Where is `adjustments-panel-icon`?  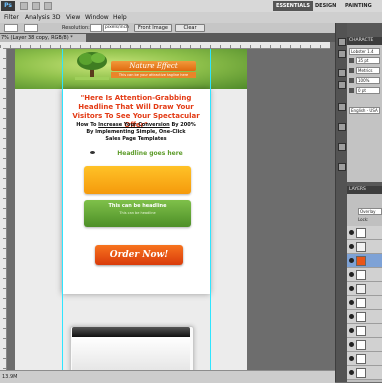
adjustments-panel-icon is located at coordinates (342, 147).